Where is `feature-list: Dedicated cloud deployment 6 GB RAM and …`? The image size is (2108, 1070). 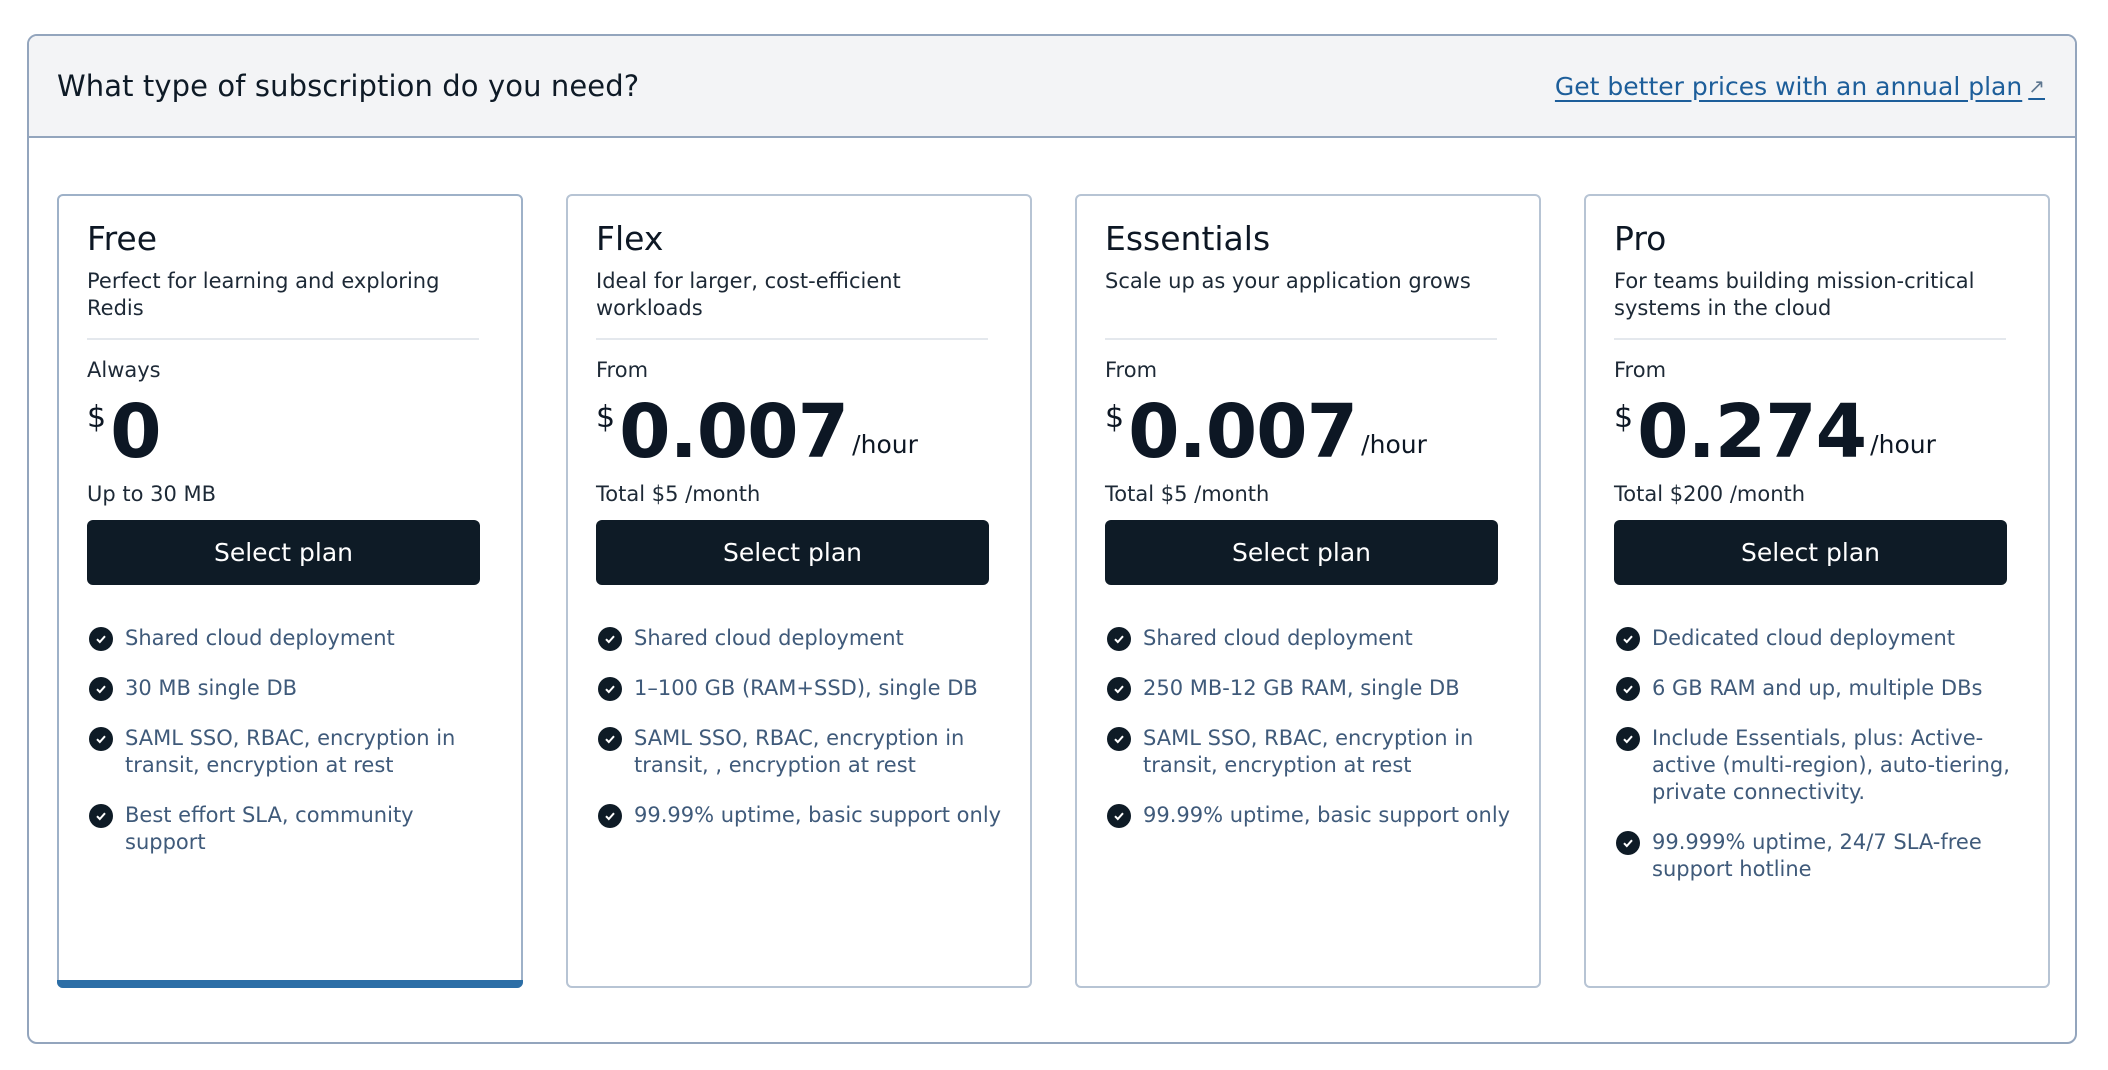
feature-list: Dedicated cloud deployment 6 GB RAM and … is located at coordinates (1817, 754).